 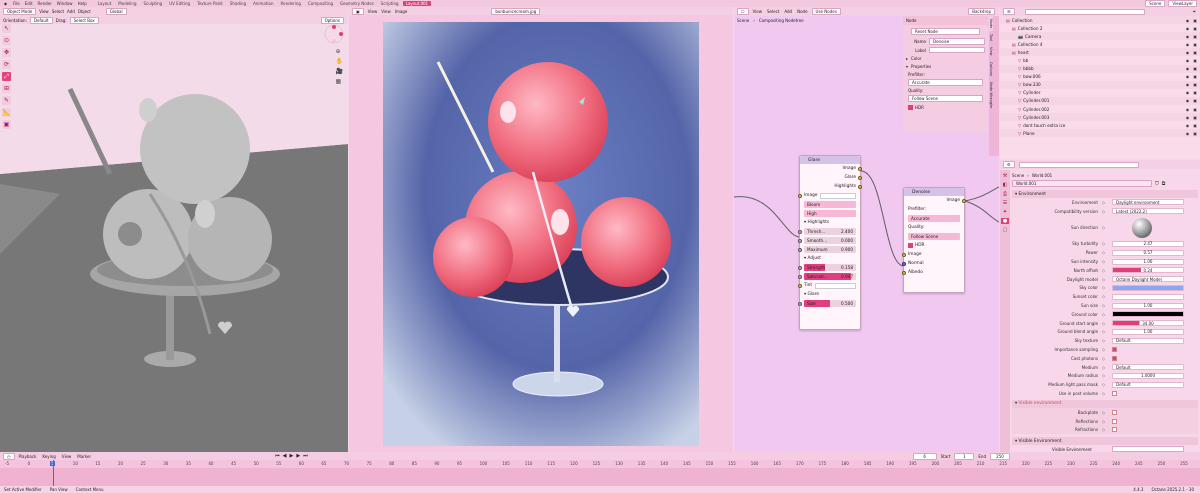 What do you see at coordinates (41, 20) in the screenshot?
I see `orientation-dropdown: Default` at bounding box center [41, 20].